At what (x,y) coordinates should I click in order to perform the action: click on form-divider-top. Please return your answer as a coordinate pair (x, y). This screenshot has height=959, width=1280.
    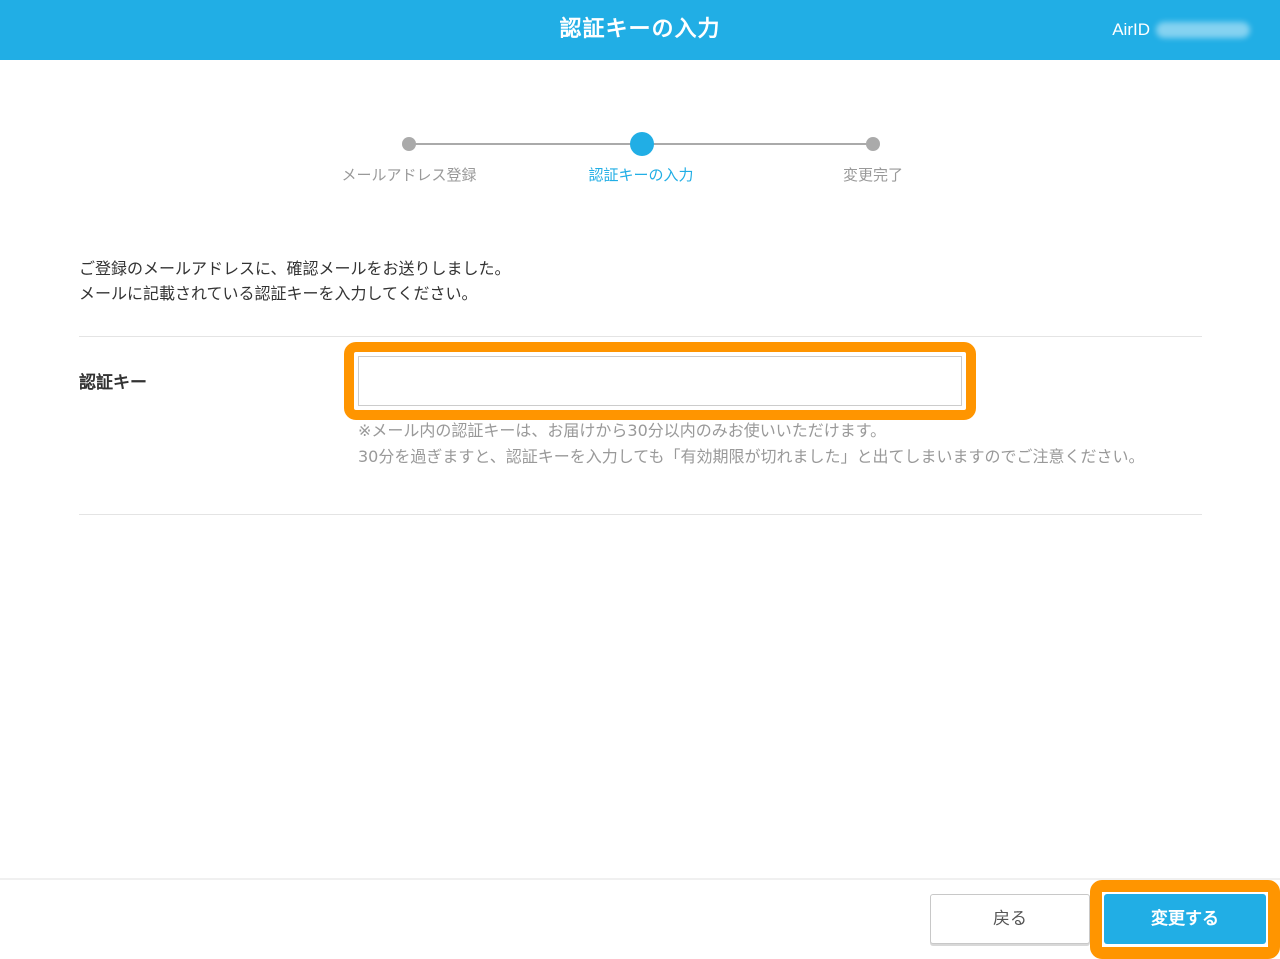
    Looking at the image, I should click on (640, 336).